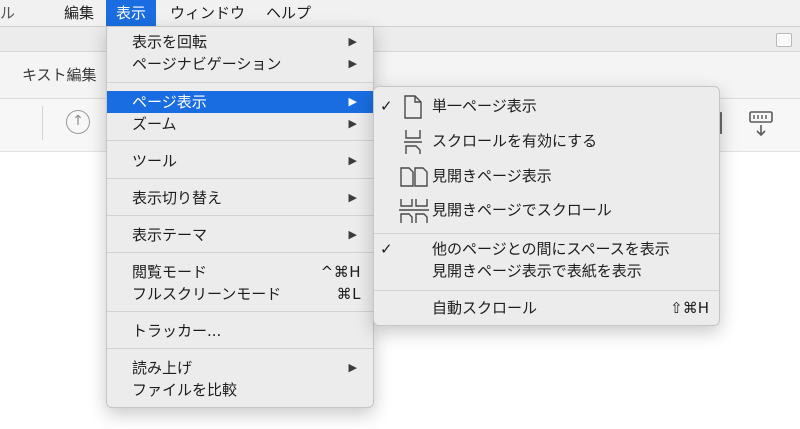  What do you see at coordinates (162, 368) in the screenshot?
I see `menu-item-label: 読み上げ` at bounding box center [162, 368].